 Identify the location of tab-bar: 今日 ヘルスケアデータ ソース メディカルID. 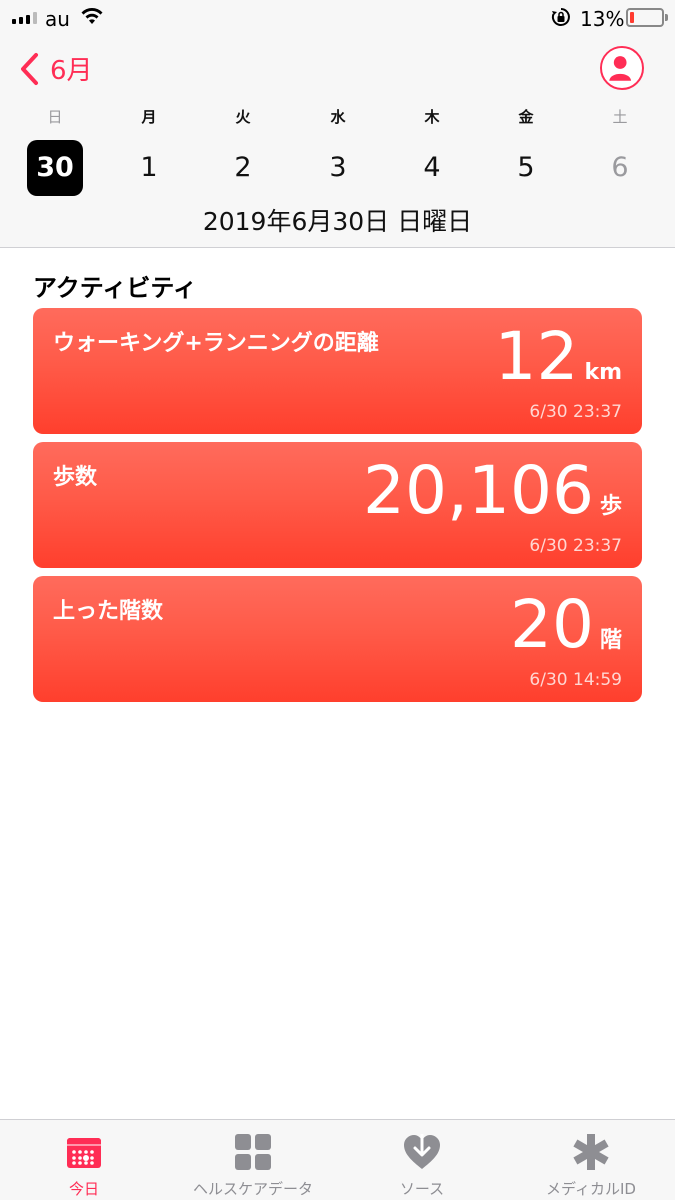
(337, 1159).